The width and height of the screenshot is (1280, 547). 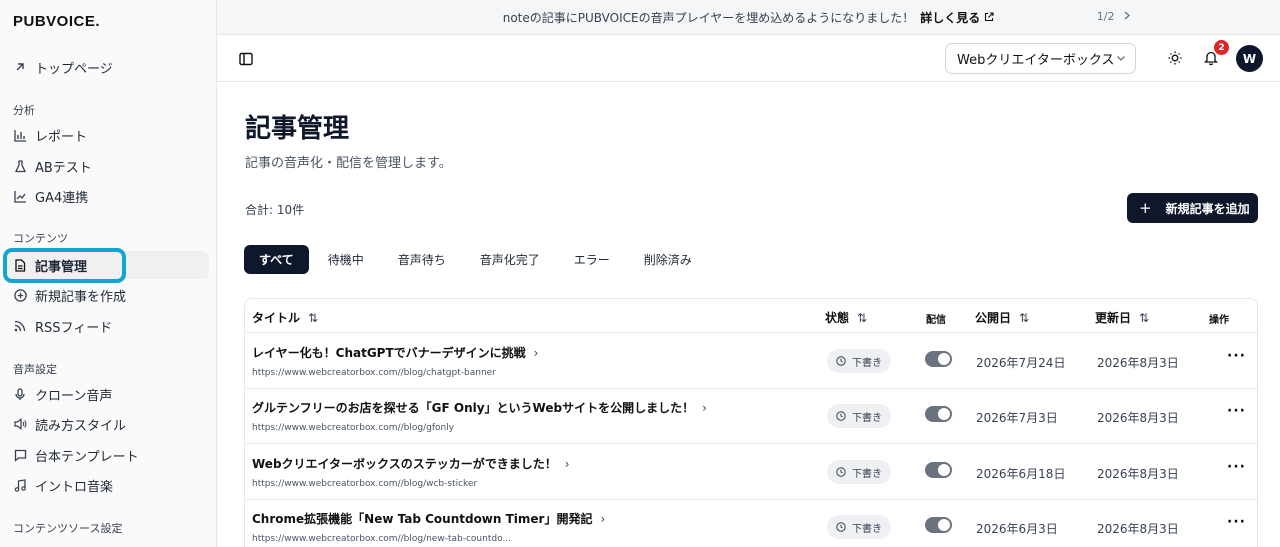 I want to click on sidebar-toggle-icon, so click(x=246, y=58).